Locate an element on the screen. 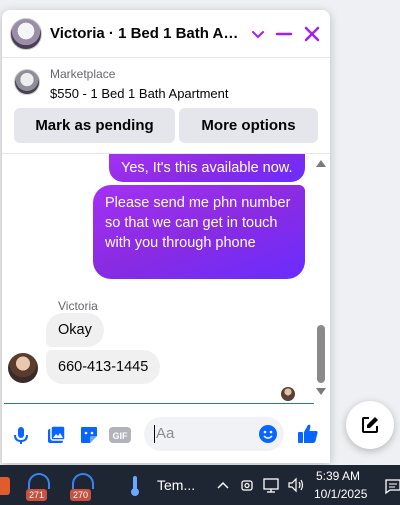  message-composer: GIF Aa is located at coordinates (166, 434).